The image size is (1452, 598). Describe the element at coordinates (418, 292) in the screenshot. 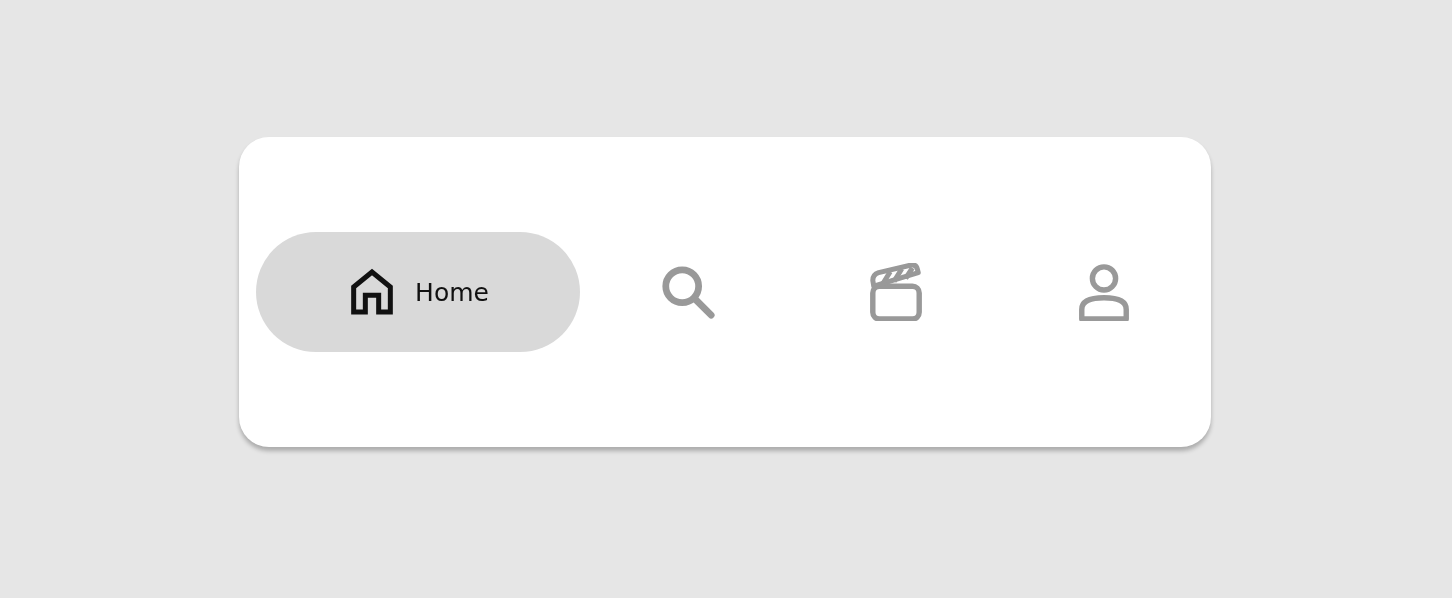

I see `nav-tab: Home` at that location.